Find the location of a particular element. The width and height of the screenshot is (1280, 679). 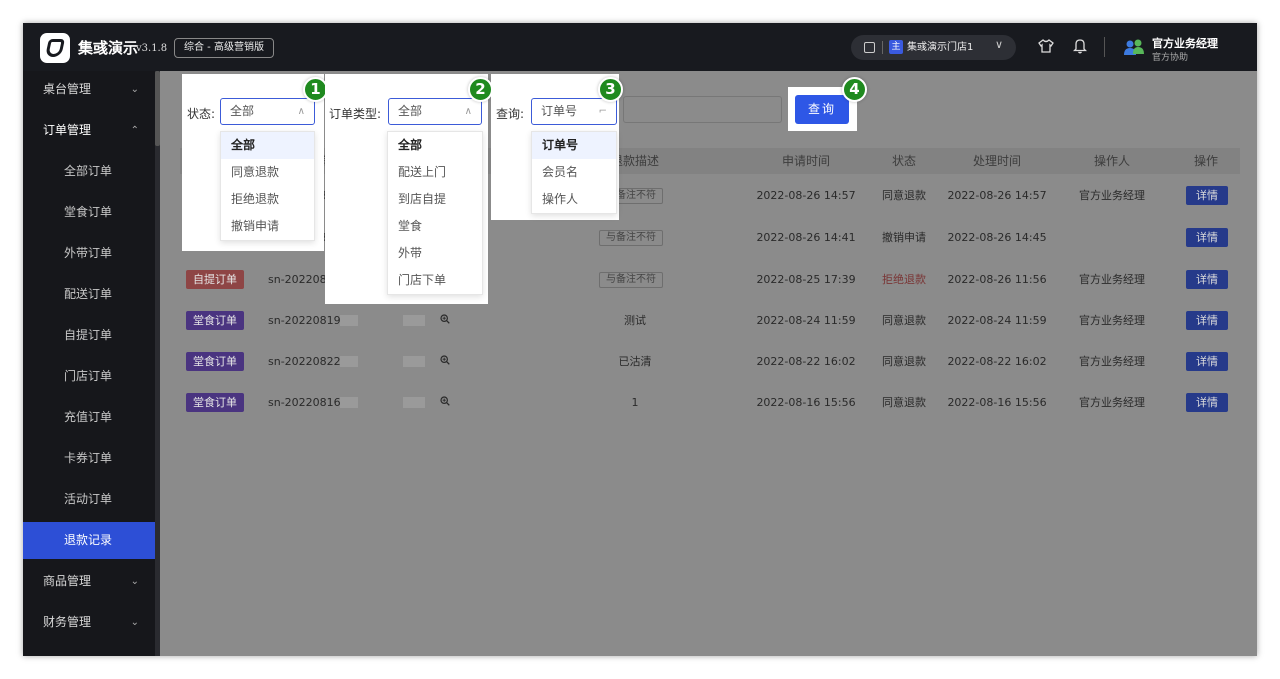

bell-icon is located at coordinates (1080, 46).